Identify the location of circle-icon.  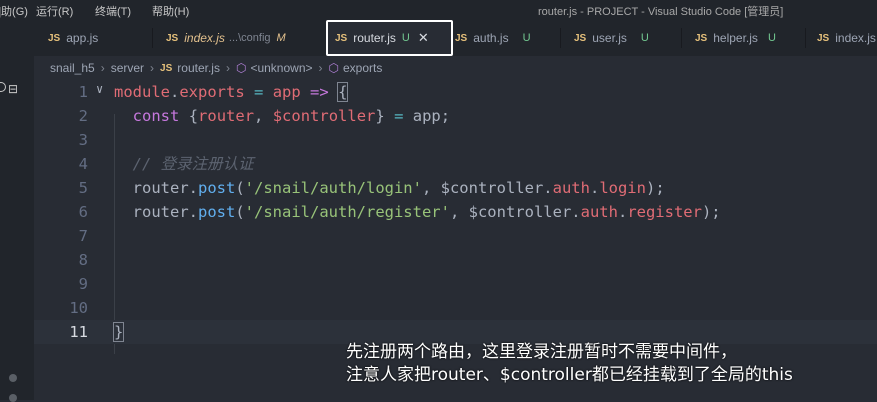
(3, 87).